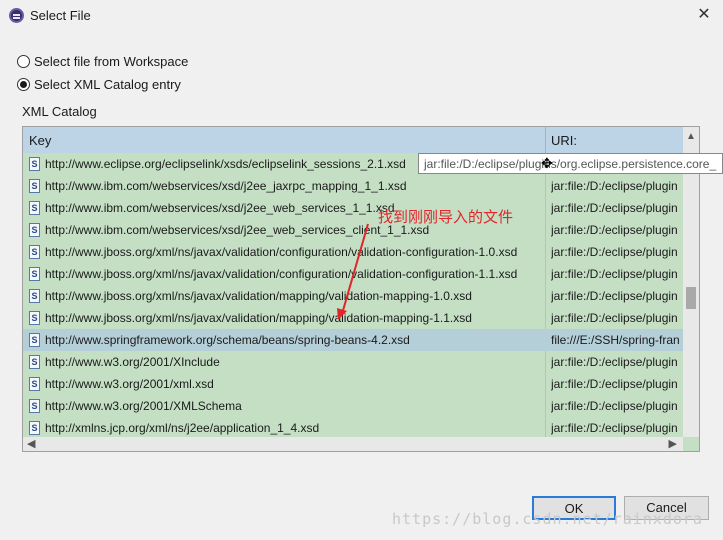 The image size is (723, 540). Describe the element at coordinates (60, 15) in the screenshot. I see `window-title: Select File` at that location.